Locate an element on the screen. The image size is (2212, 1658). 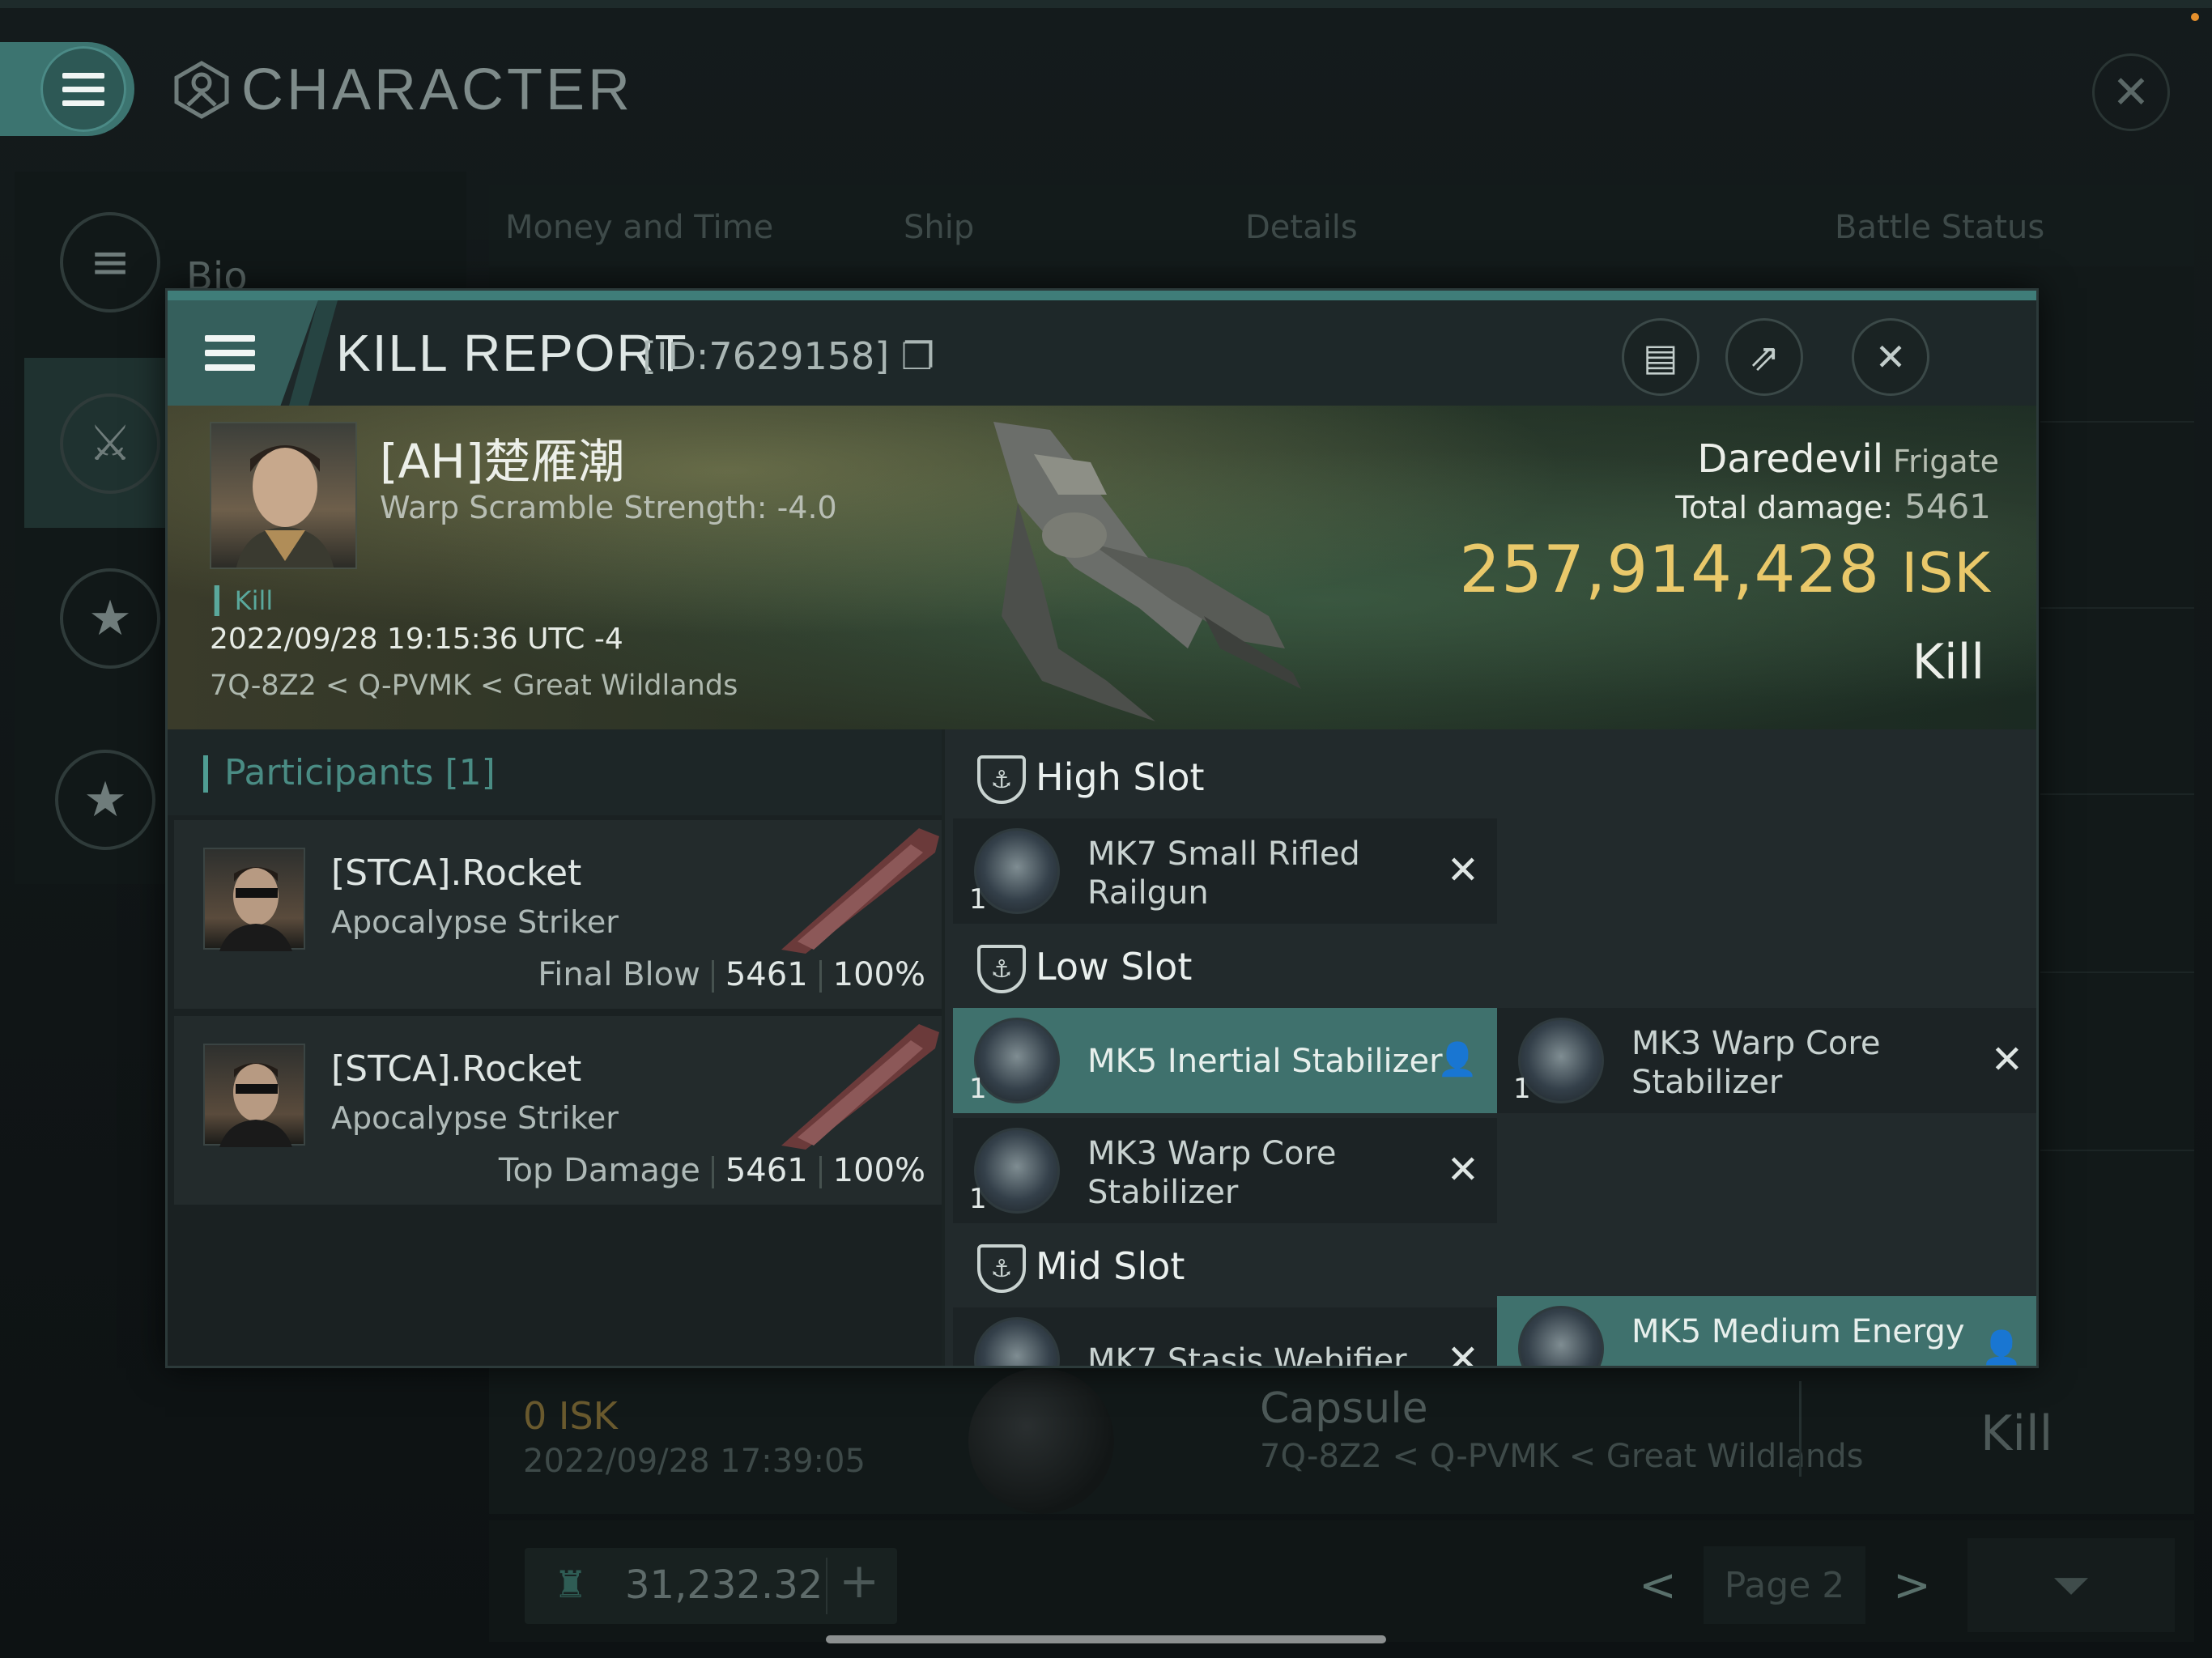
row-isk: 0 ISK is located at coordinates (570, 1416).